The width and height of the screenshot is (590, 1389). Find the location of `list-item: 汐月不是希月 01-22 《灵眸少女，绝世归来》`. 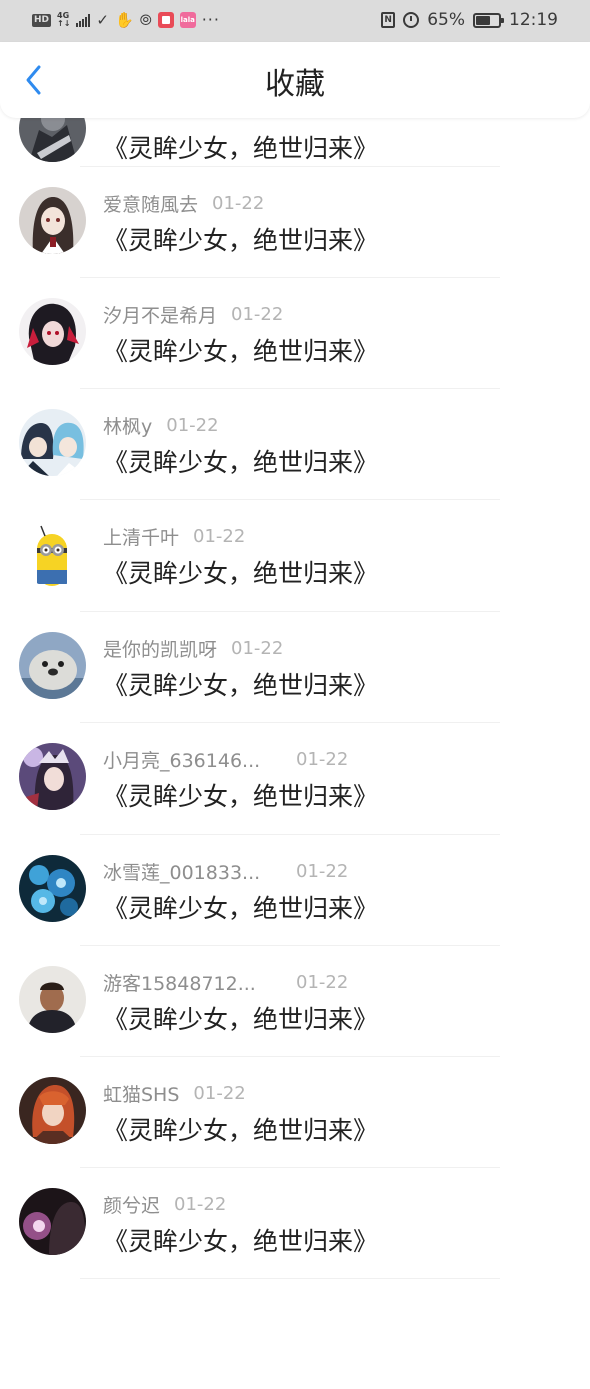

list-item: 汐月不是希月 01-22 《灵眸少女，绝世归来》 is located at coordinates (295, 332).